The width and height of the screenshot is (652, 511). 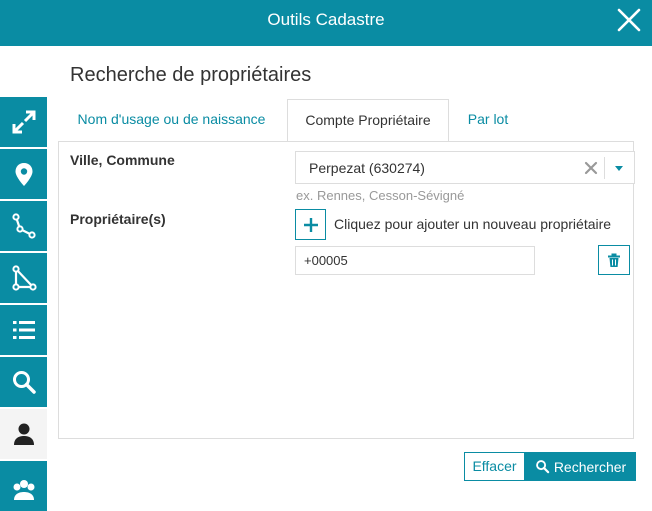 What do you see at coordinates (629, 20) in the screenshot?
I see `close-icon` at bounding box center [629, 20].